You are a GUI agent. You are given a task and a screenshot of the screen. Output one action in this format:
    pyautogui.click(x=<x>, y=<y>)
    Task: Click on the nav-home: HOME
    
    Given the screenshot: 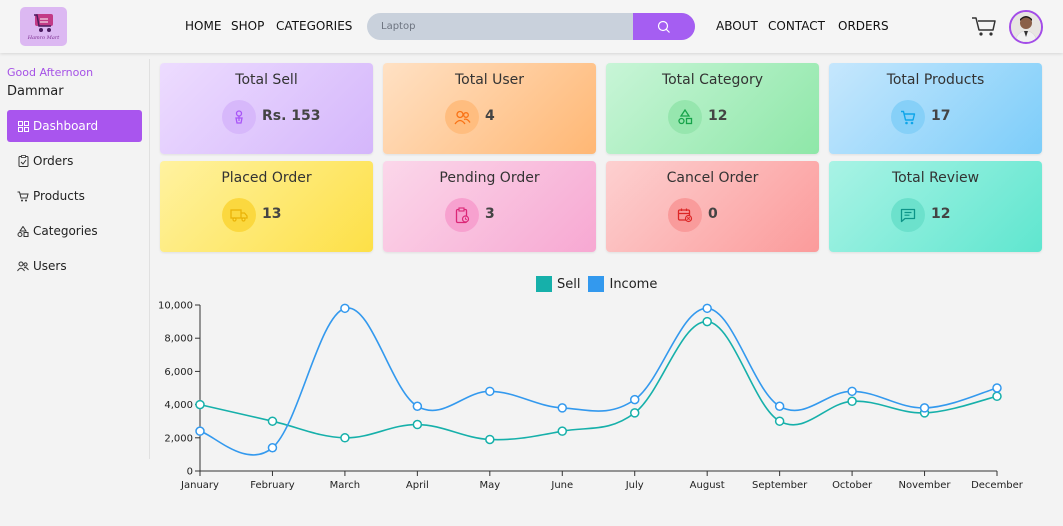 What is the action you would take?
    pyautogui.click(x=203, y=26)
    